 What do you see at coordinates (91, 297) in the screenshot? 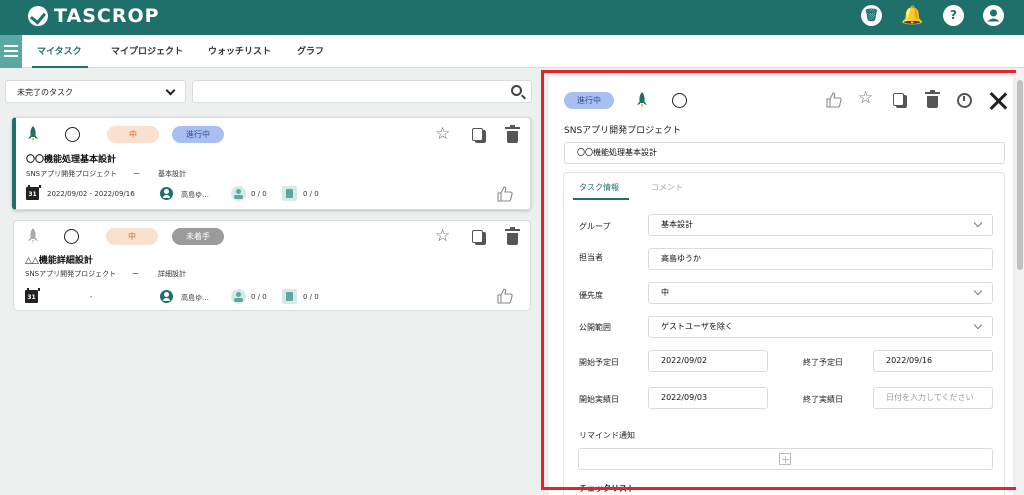
I see `task-date-range: -` at bounding box center [91, 297].